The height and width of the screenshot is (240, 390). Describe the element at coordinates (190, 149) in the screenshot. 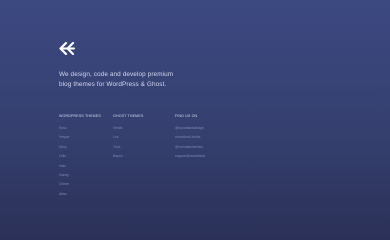

I see `social-link-3: @novoblanktemes` at that location.